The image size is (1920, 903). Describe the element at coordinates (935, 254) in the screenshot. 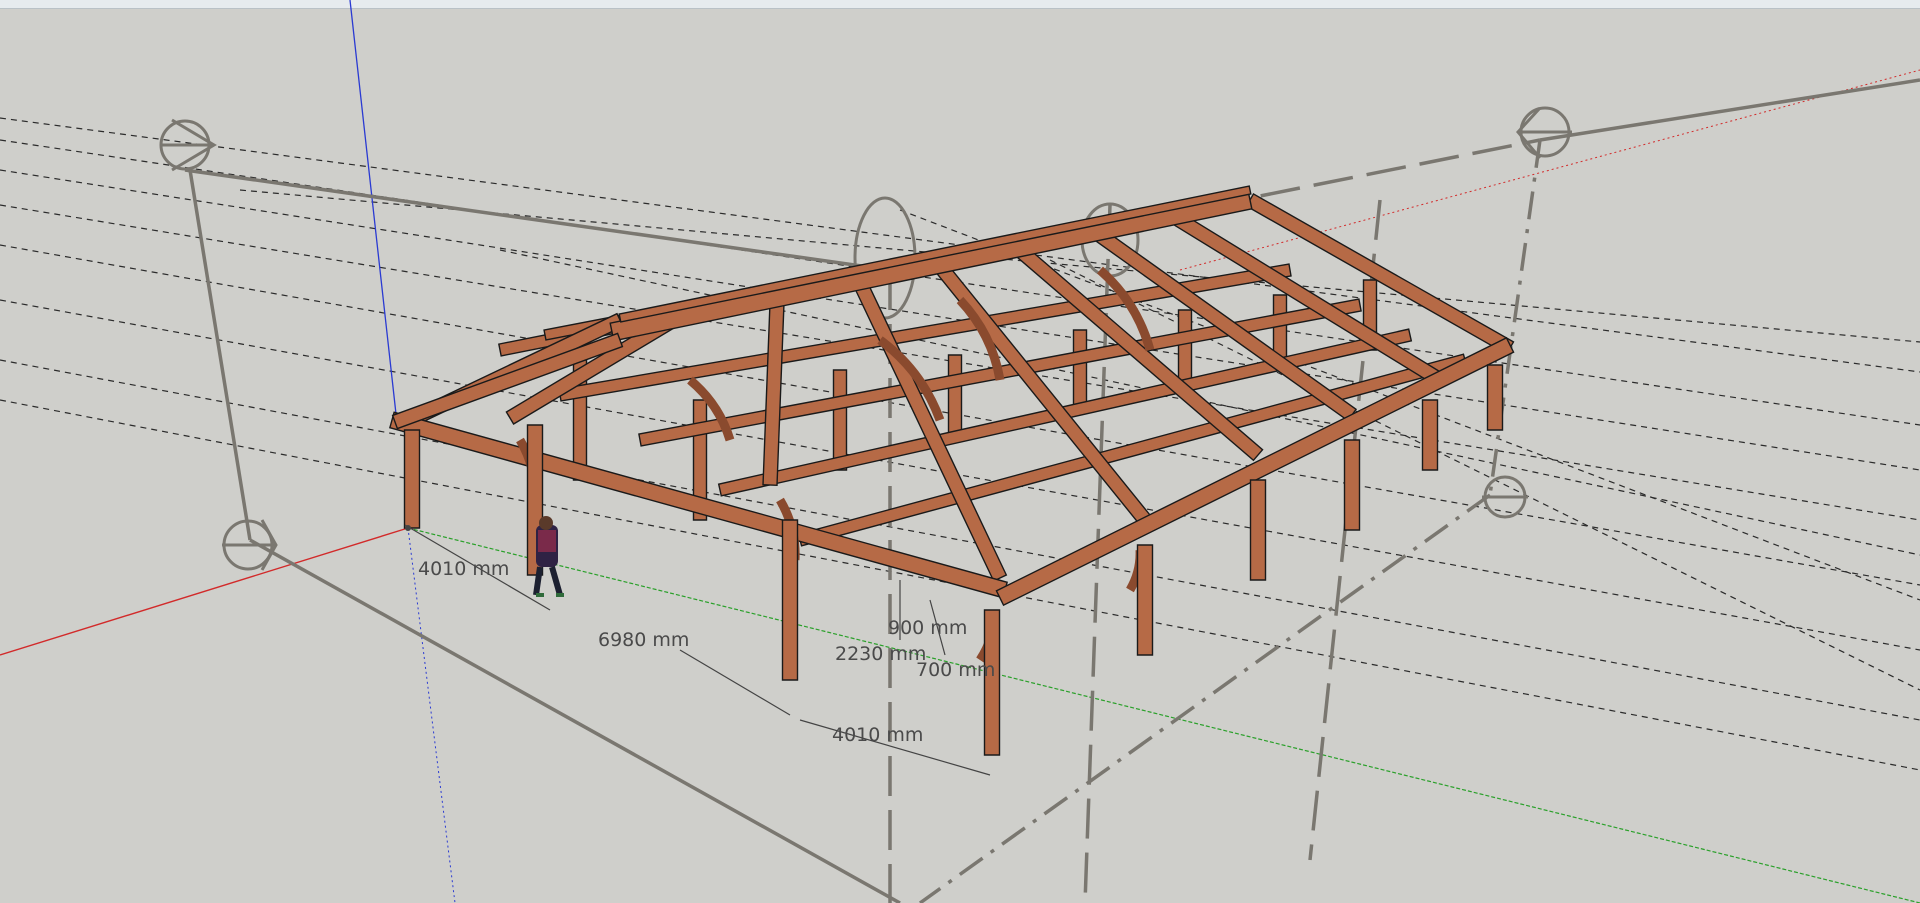

I see `ridge-cap` at that location.